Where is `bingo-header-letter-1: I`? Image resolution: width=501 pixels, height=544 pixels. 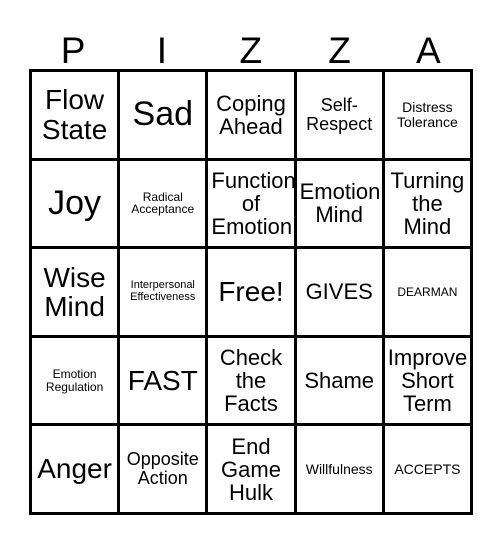 bingo-header-letter-1: I is located at coordinates (162, 50).